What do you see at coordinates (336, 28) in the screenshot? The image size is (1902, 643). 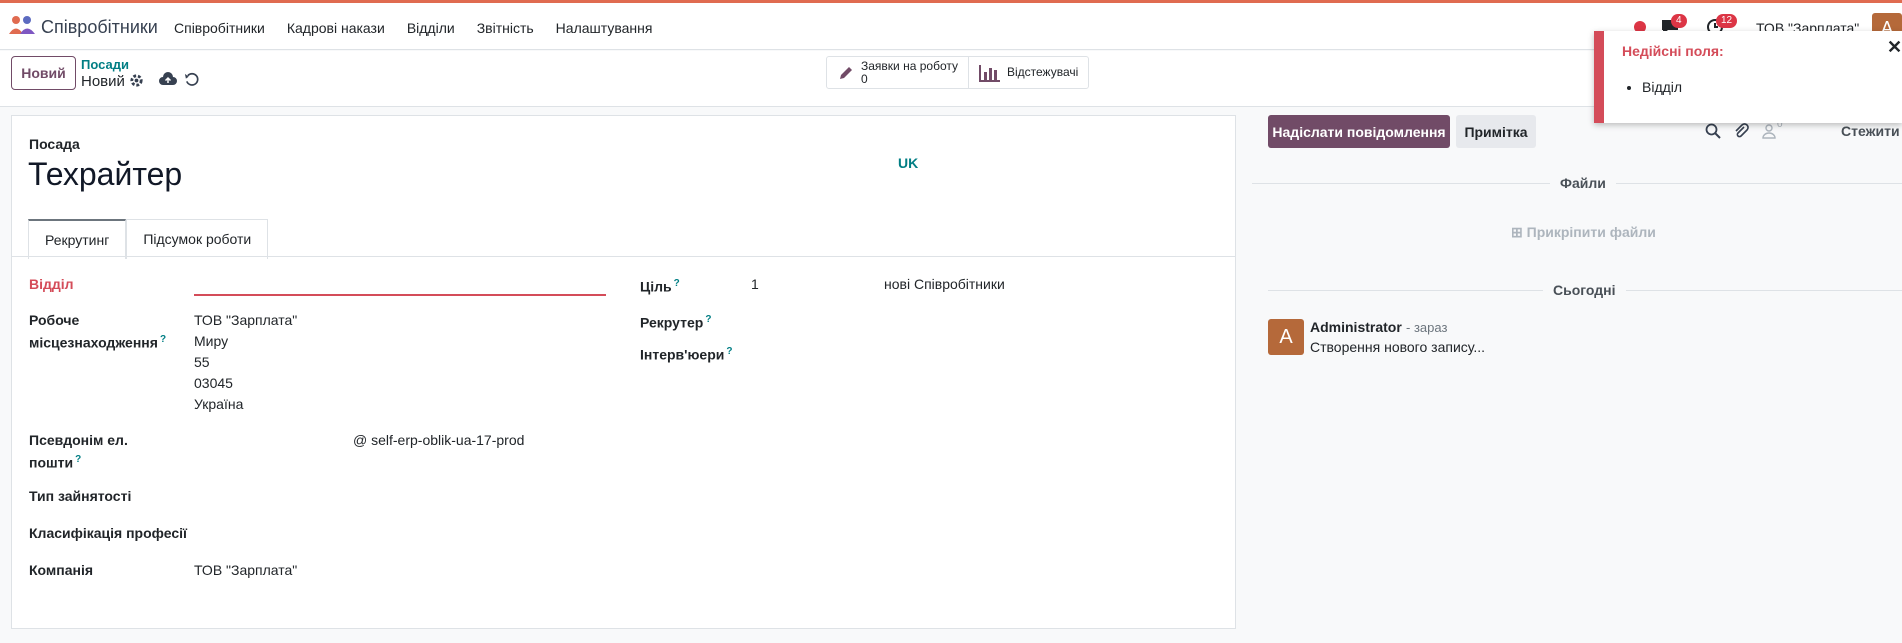 I see `menu-item-hr-orders: Кадрові накази` at bounding box center [336, 28].